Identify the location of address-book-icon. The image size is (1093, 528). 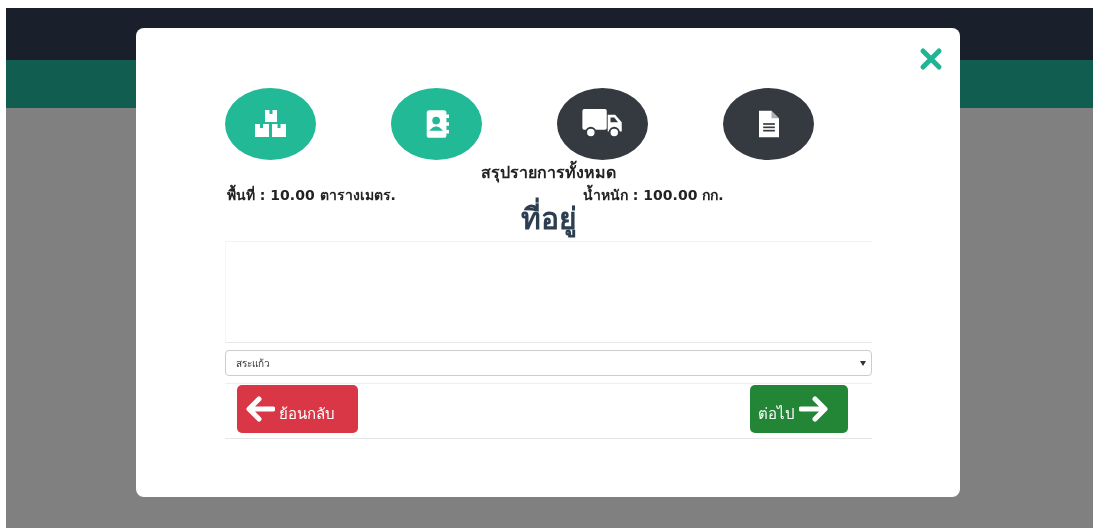
(436, 124).